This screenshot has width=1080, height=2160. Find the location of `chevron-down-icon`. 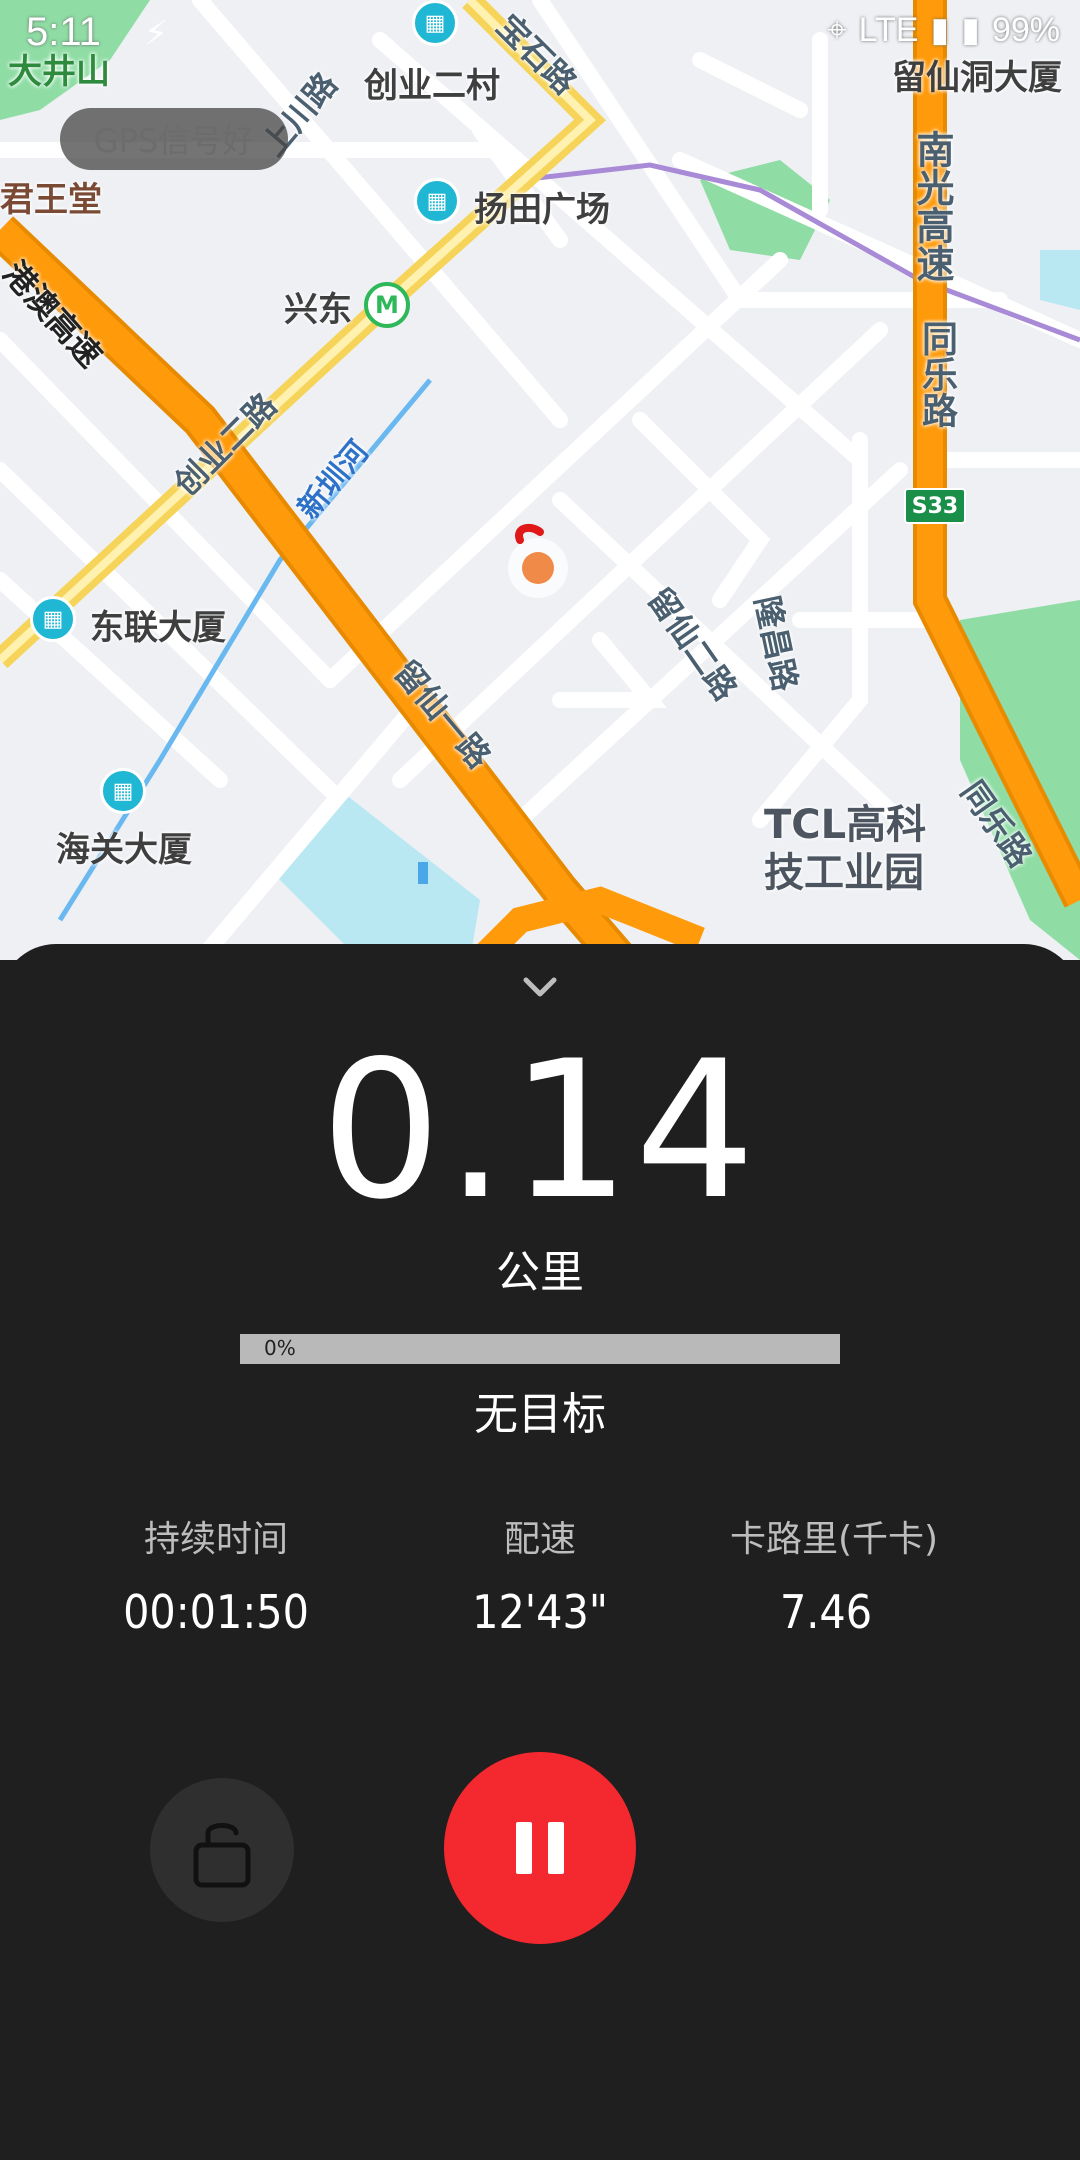

chevron-down-icon is located at coordinates (540, 988).